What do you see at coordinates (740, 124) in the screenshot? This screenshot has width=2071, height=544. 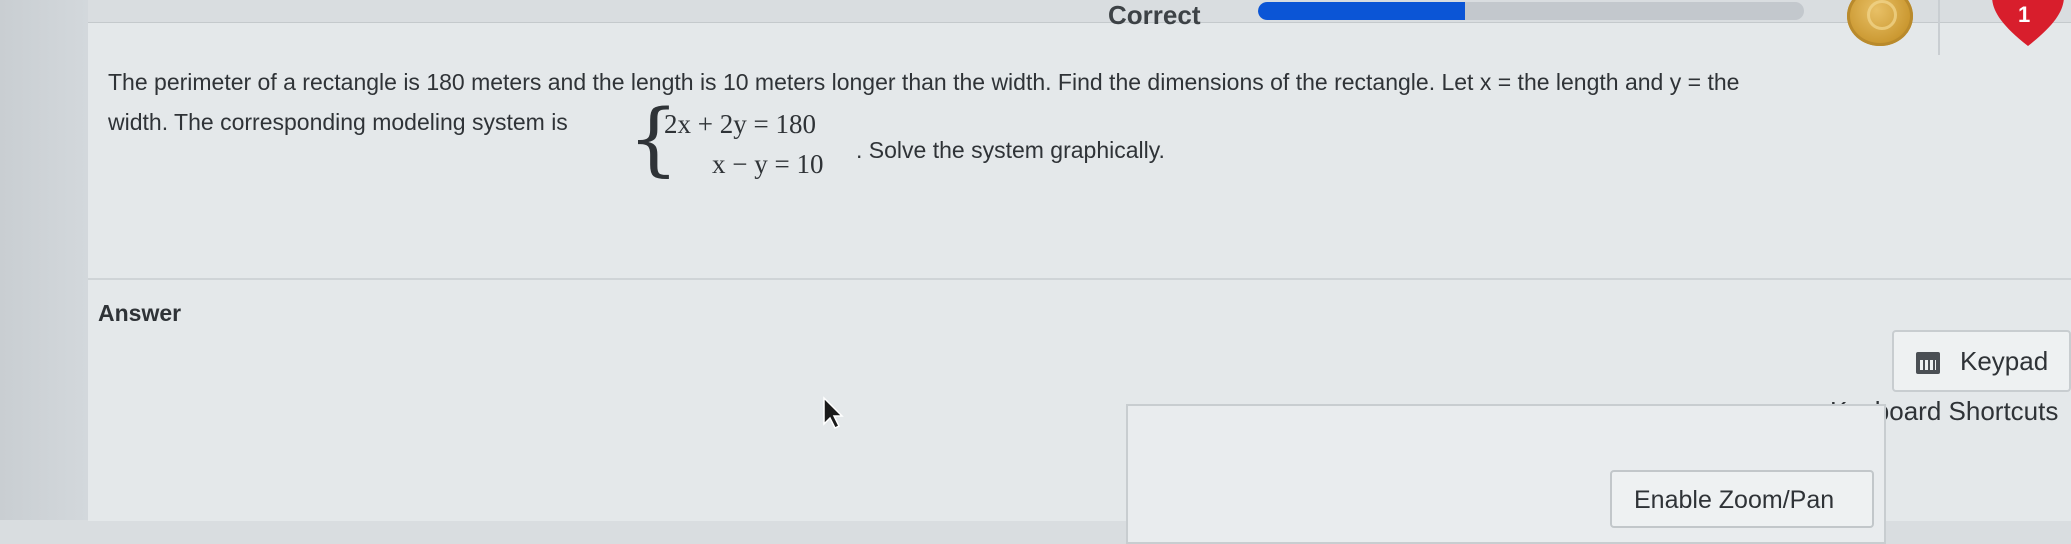 I see `equation-1: 2x + 2y = 180` at bounding box center [740, 124].